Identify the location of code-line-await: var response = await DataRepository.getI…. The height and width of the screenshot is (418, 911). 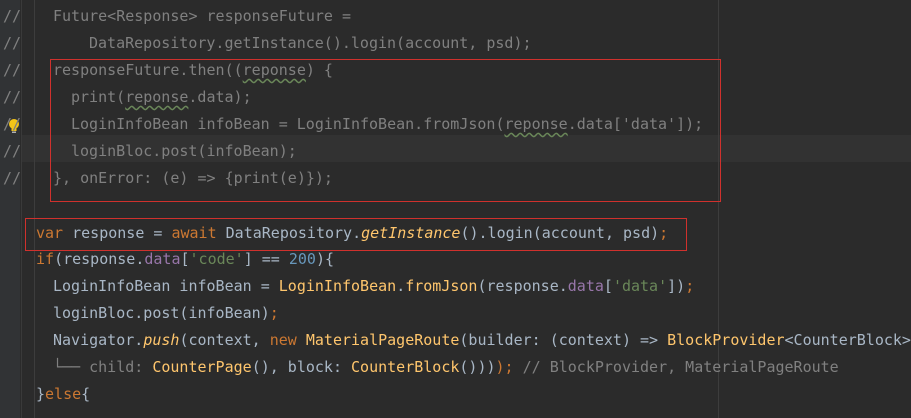
(352, 233).